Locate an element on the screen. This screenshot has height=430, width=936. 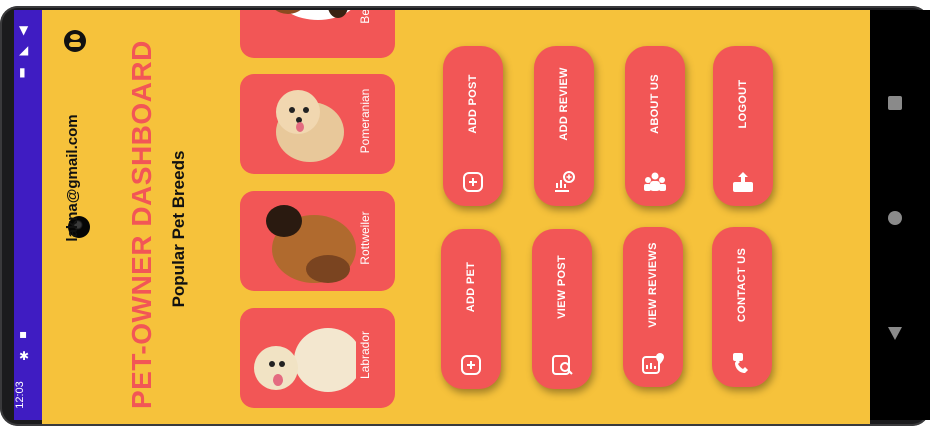
phone-chat-icon is located at coordinates (740, 363).